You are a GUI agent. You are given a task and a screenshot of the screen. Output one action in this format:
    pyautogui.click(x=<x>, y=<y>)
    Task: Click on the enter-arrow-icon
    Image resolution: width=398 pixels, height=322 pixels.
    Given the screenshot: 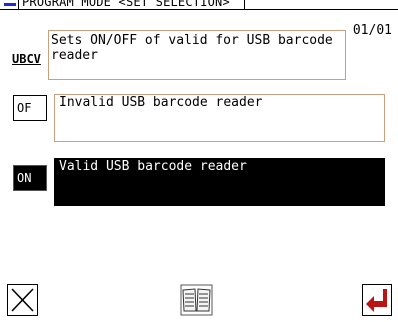 What is the action you would take?
    pyautogui.click(x=376, y=300)
    